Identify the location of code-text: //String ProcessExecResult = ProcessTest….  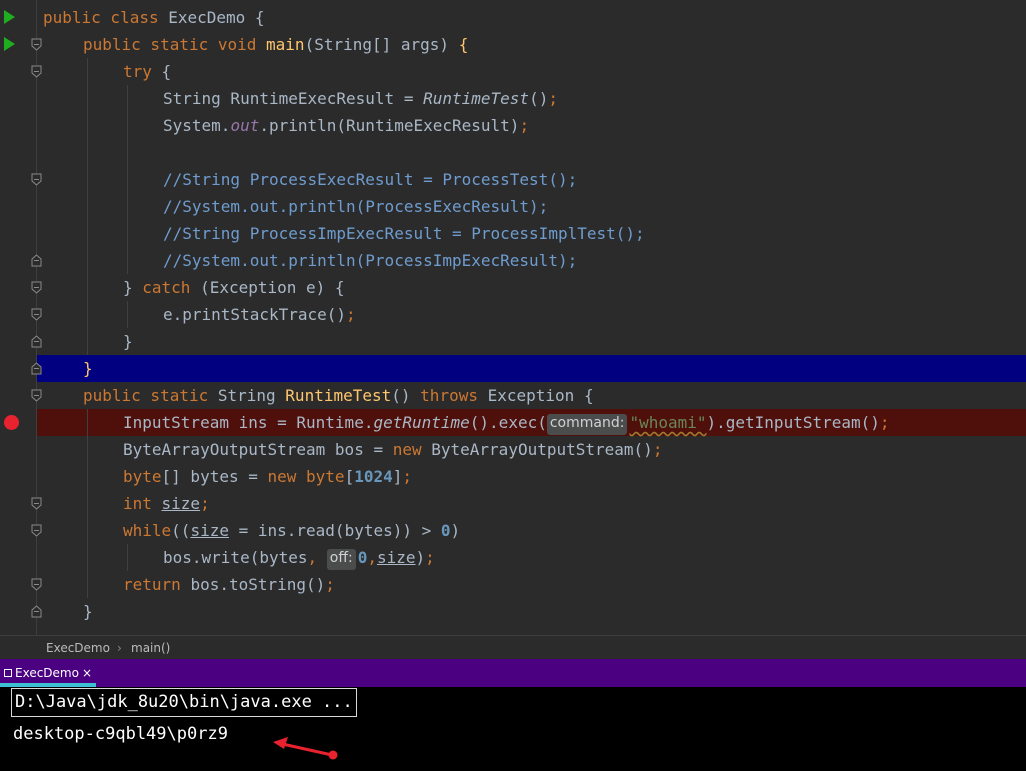
(370, 179).